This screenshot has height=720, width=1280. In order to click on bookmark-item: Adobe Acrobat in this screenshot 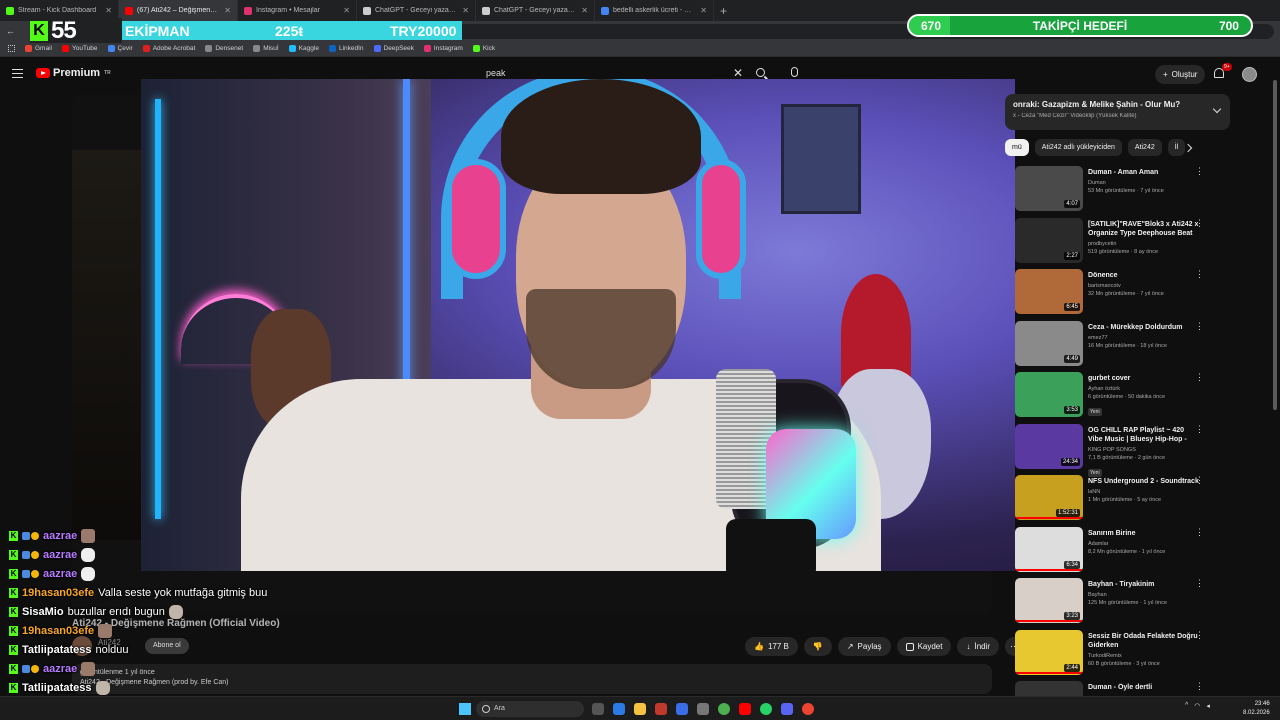, I will do `click(168, 48)`.